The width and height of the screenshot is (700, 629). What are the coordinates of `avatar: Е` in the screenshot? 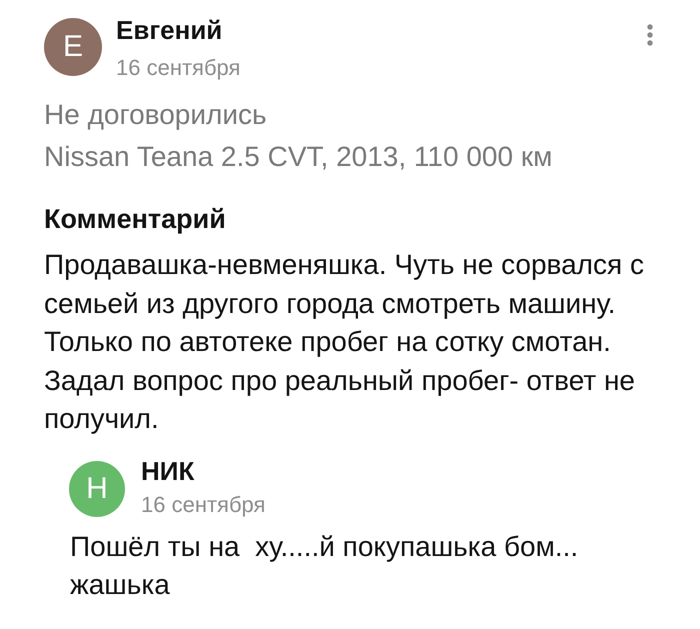 It's located at (73, 47).